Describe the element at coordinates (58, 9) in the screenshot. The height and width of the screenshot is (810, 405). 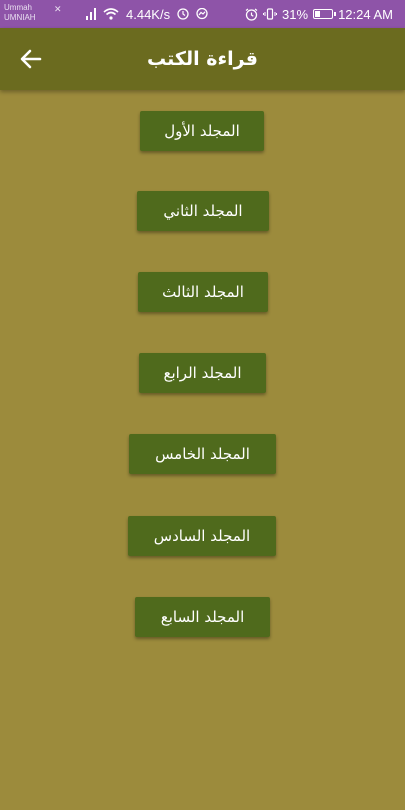
I see `no-signal-icon: ✕` at that location.